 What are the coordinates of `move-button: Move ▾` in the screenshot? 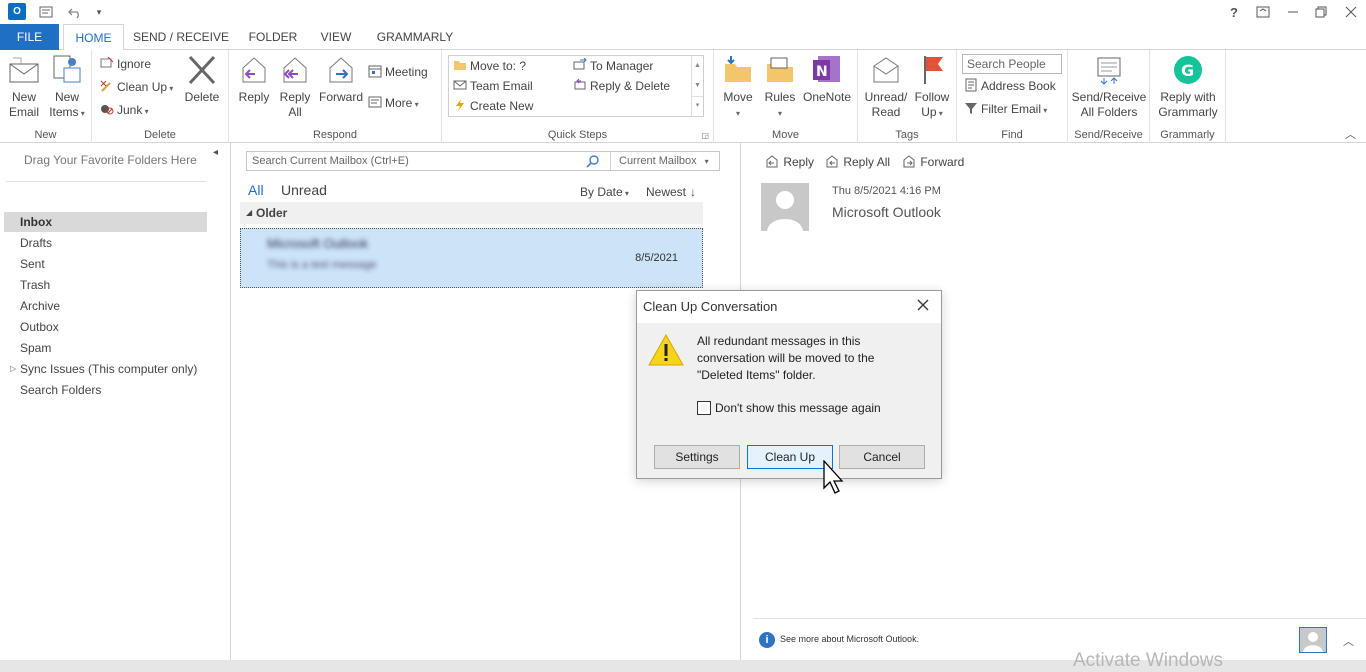 It's located at (738, 87).